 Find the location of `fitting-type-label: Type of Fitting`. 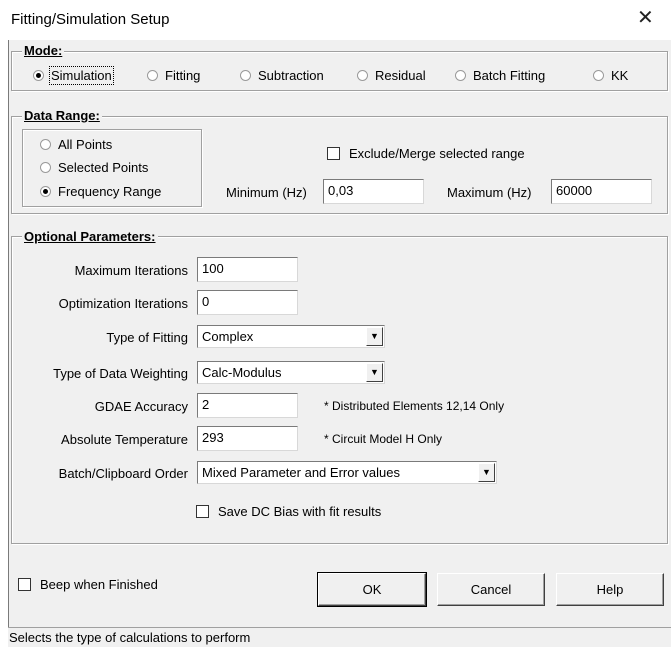

fitting-type-label: Type of Fitting is located at coordinates (147, 337).